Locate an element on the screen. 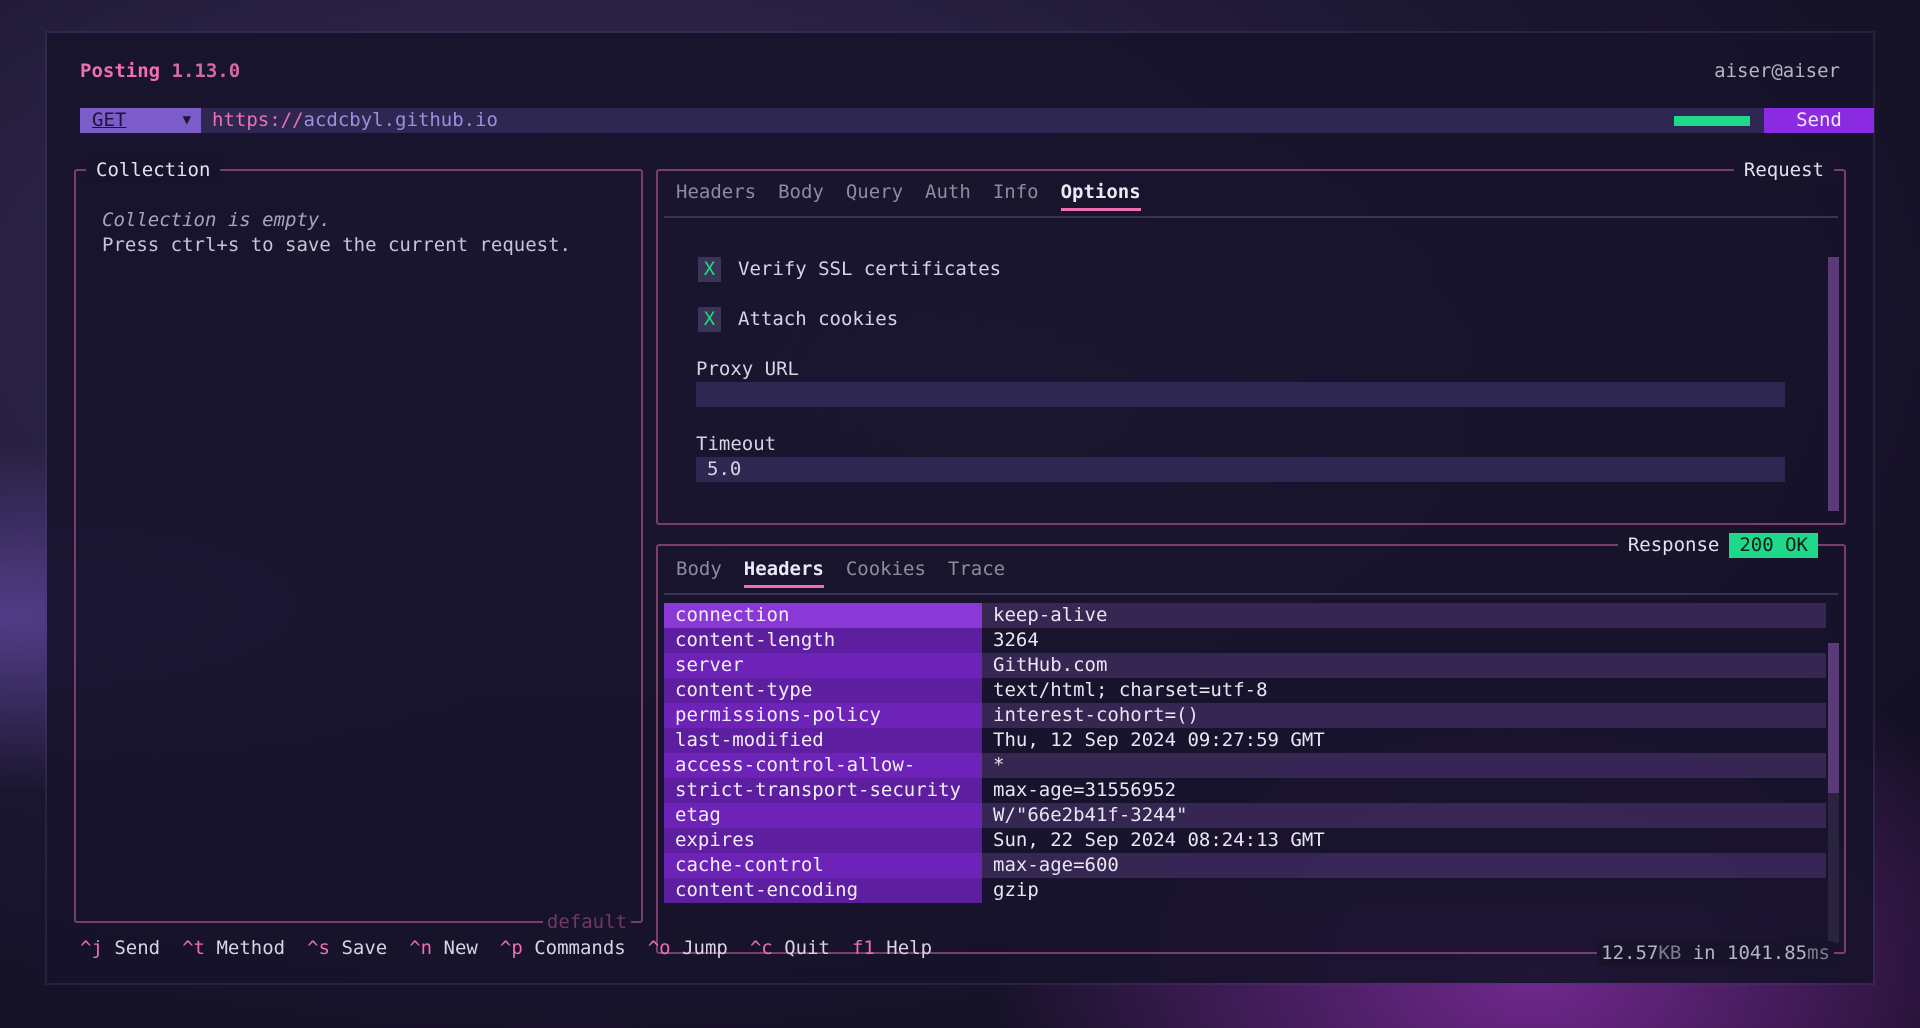 The image size is (1920, 1028). header-key: cache-control is located at coordinates (823, 865).